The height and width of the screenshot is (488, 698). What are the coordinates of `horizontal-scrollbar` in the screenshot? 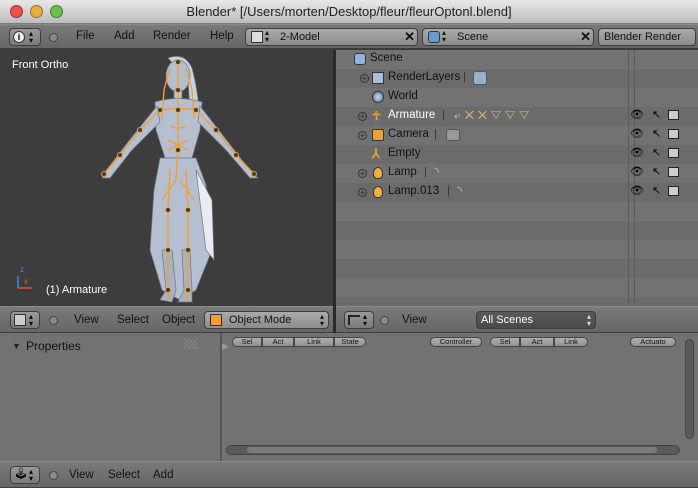 It's located at (453, 450).